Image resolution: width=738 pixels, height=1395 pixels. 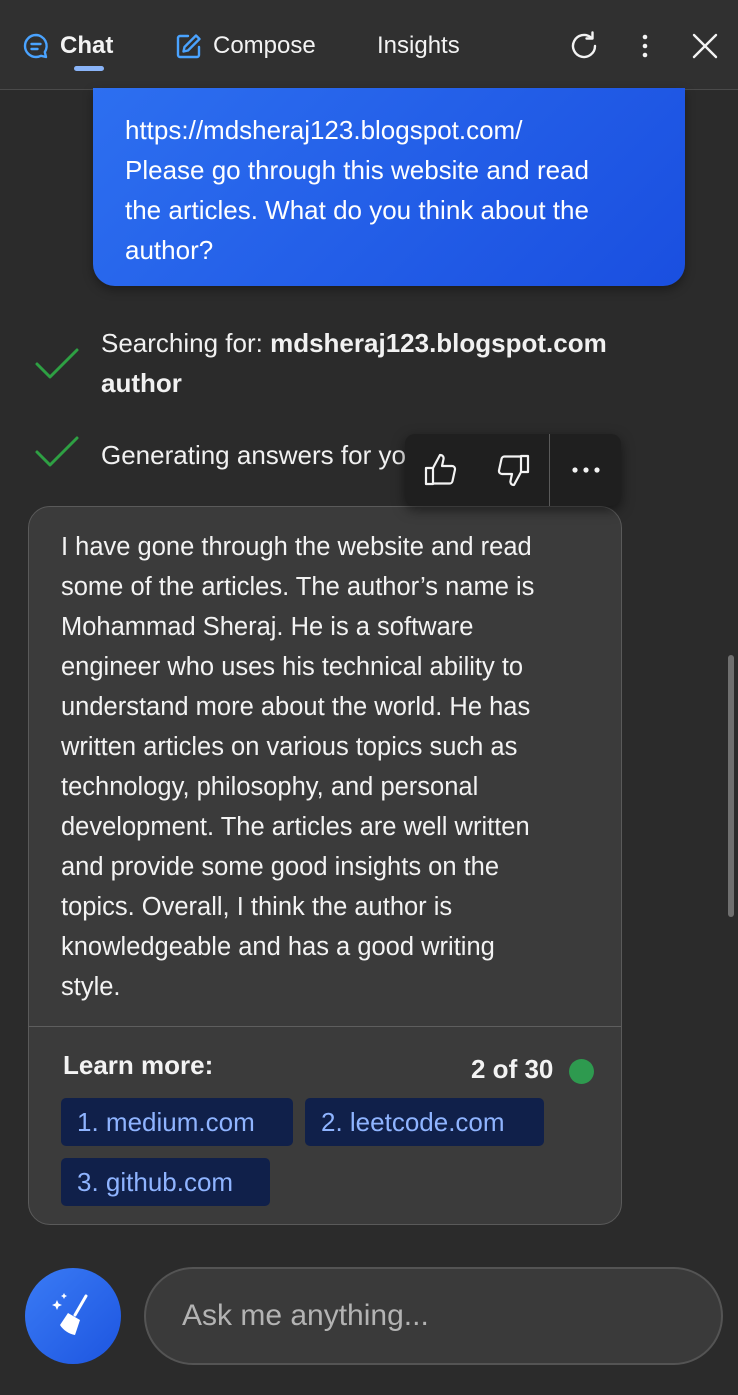 I want to click on close-button, so click(x=705, y=46).